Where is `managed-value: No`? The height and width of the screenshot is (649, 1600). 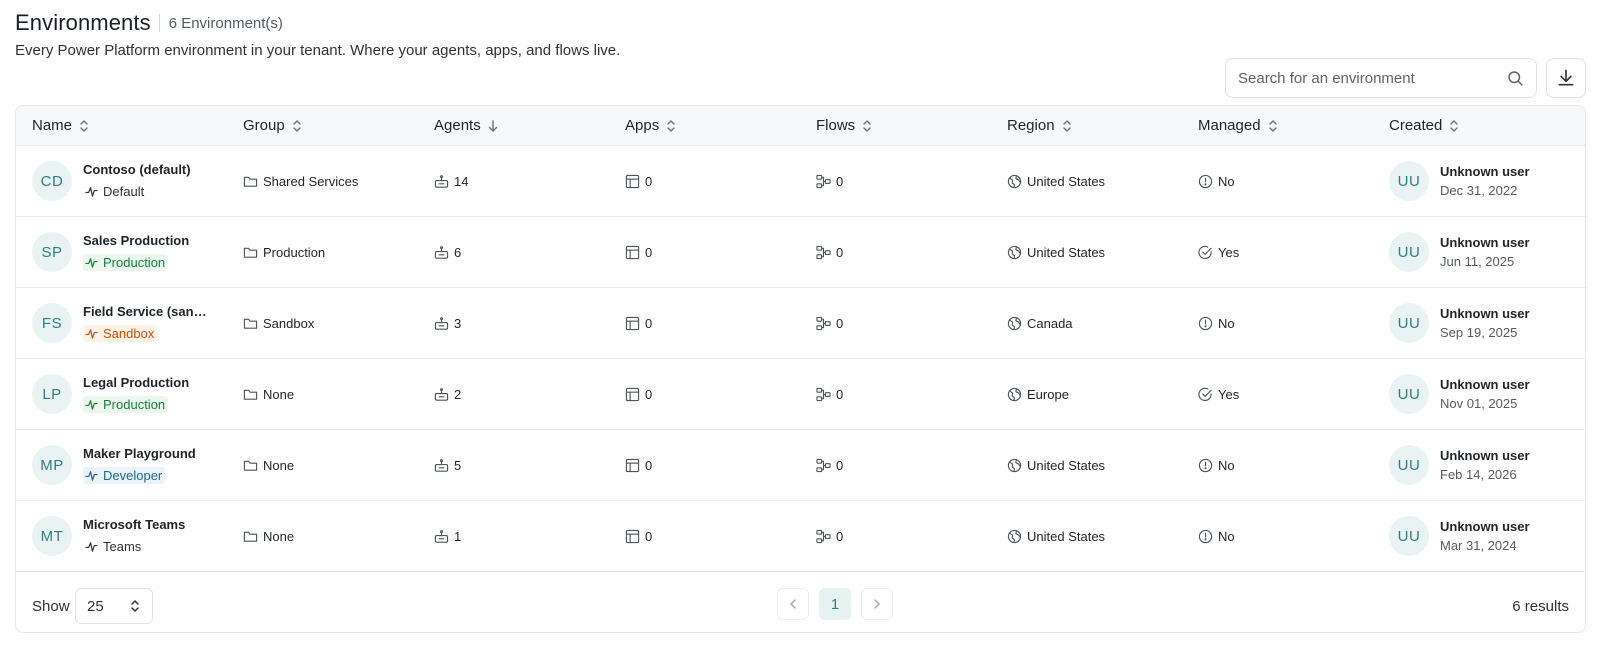
managed-value: No is located at coordinates (1226, 465).